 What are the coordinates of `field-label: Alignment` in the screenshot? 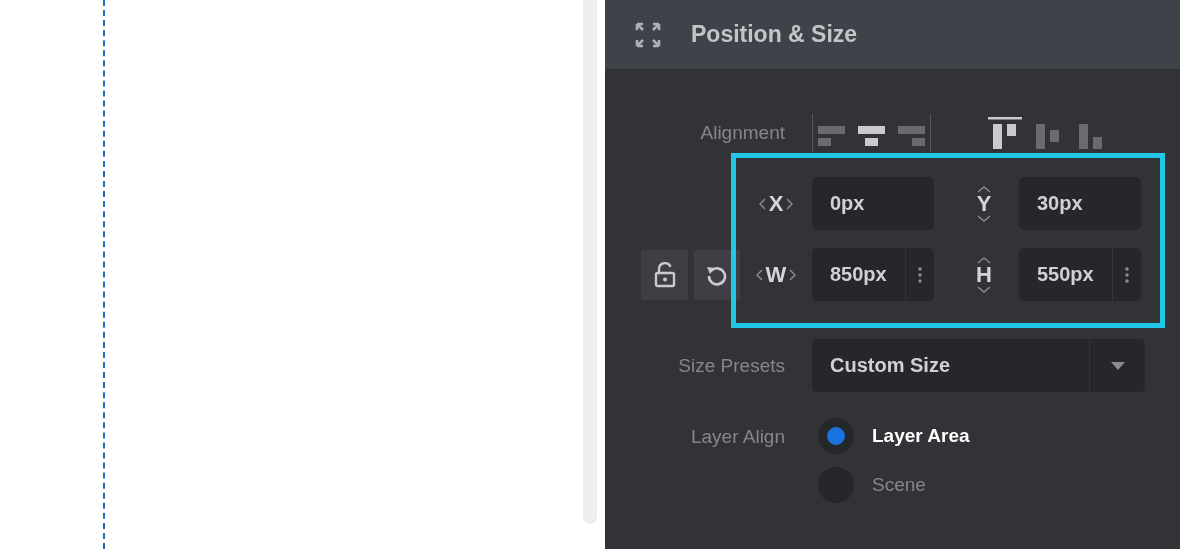 It's located at (742, 133).